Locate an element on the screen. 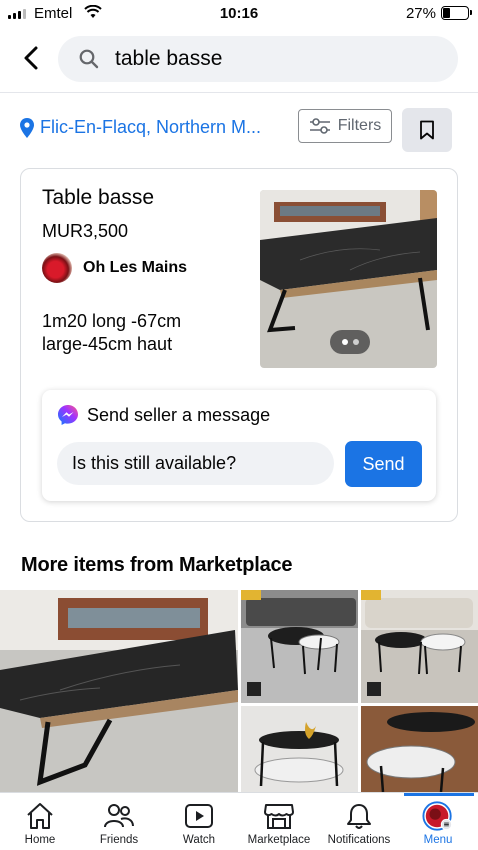 This screenshot has height=850, width=478. filters-button: Filters is located at coordinates (345, 126).